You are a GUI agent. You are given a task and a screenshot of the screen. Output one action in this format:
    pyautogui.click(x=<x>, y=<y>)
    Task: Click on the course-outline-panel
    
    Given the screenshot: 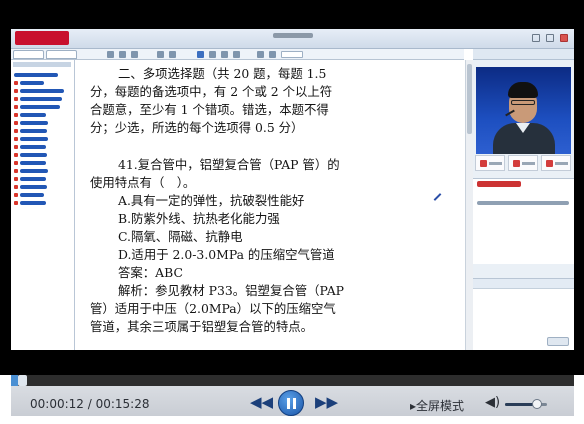 What is the action you would take?
    pyautogui.click(x=43, y=205)
    